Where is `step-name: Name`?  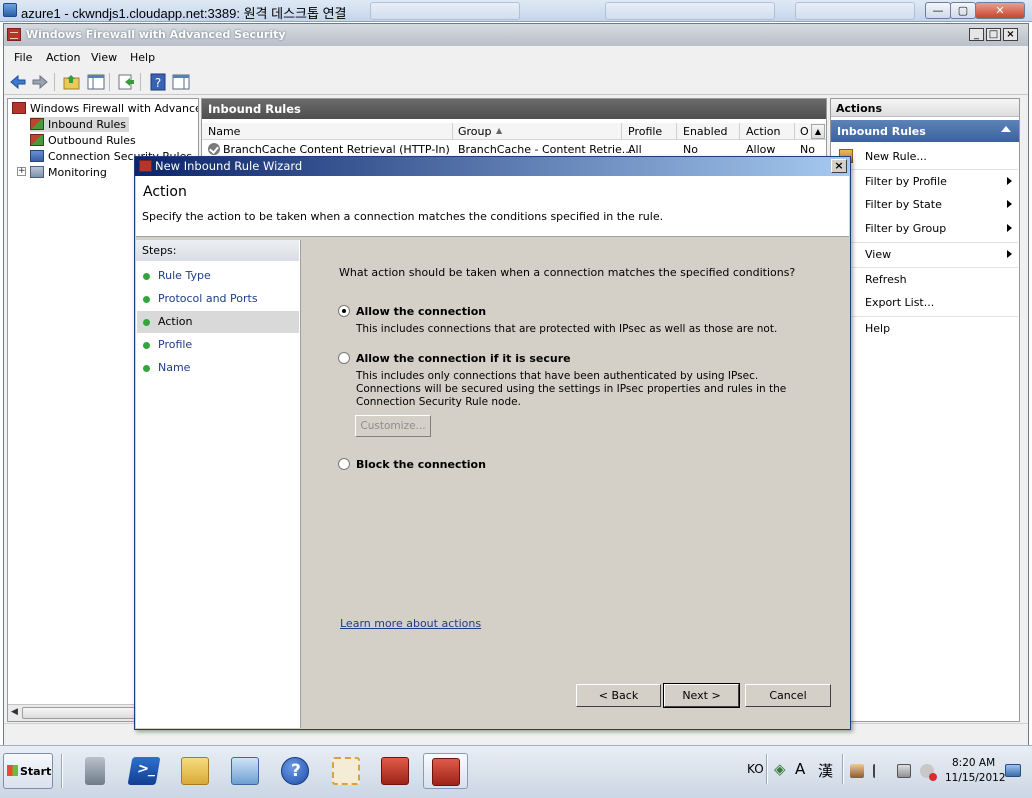 step-name: Name is located at coordinates (218, 368).